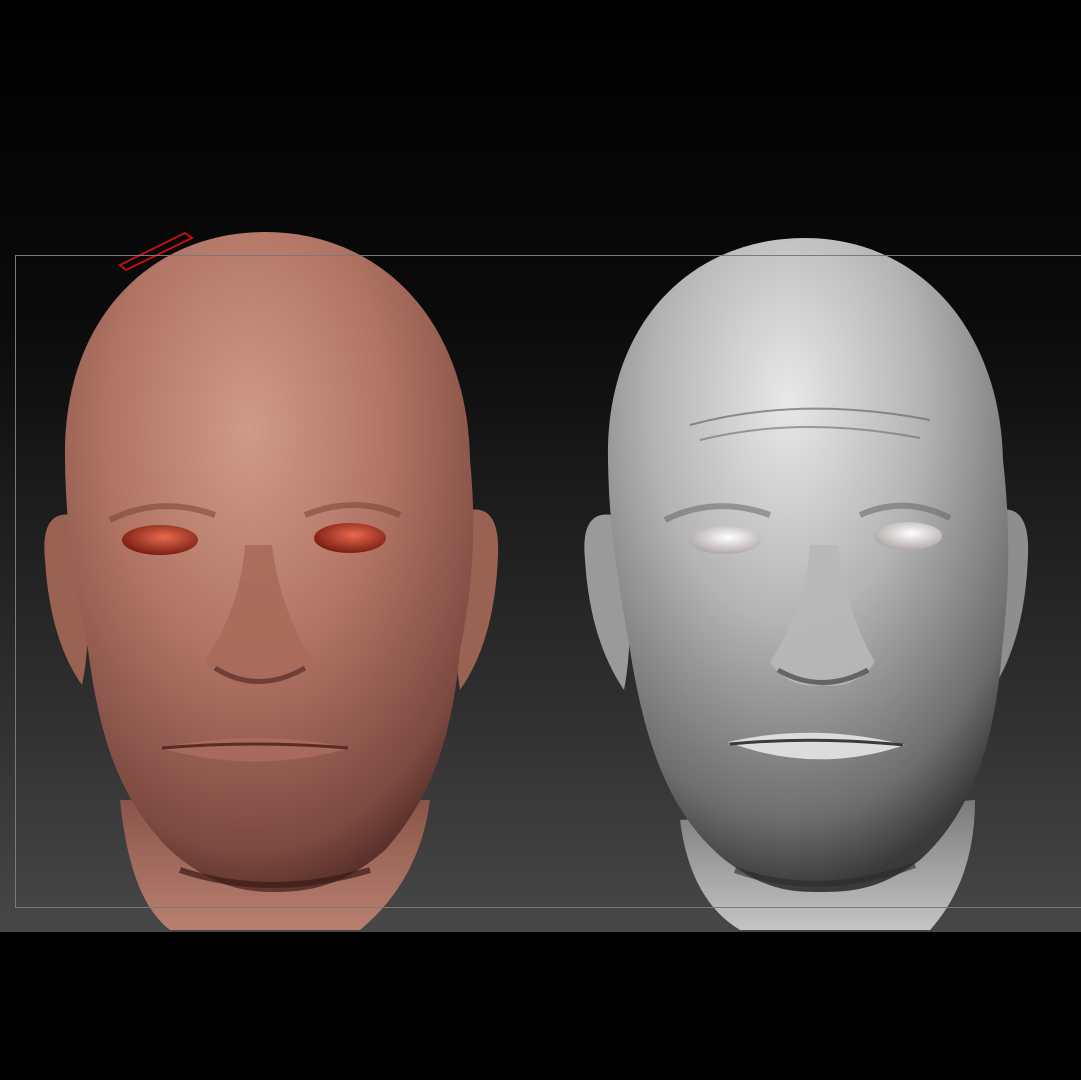 The width and height of the screenshot is (1081, 1080). I want to click on clay-head-eye-right, so click(908, 536).